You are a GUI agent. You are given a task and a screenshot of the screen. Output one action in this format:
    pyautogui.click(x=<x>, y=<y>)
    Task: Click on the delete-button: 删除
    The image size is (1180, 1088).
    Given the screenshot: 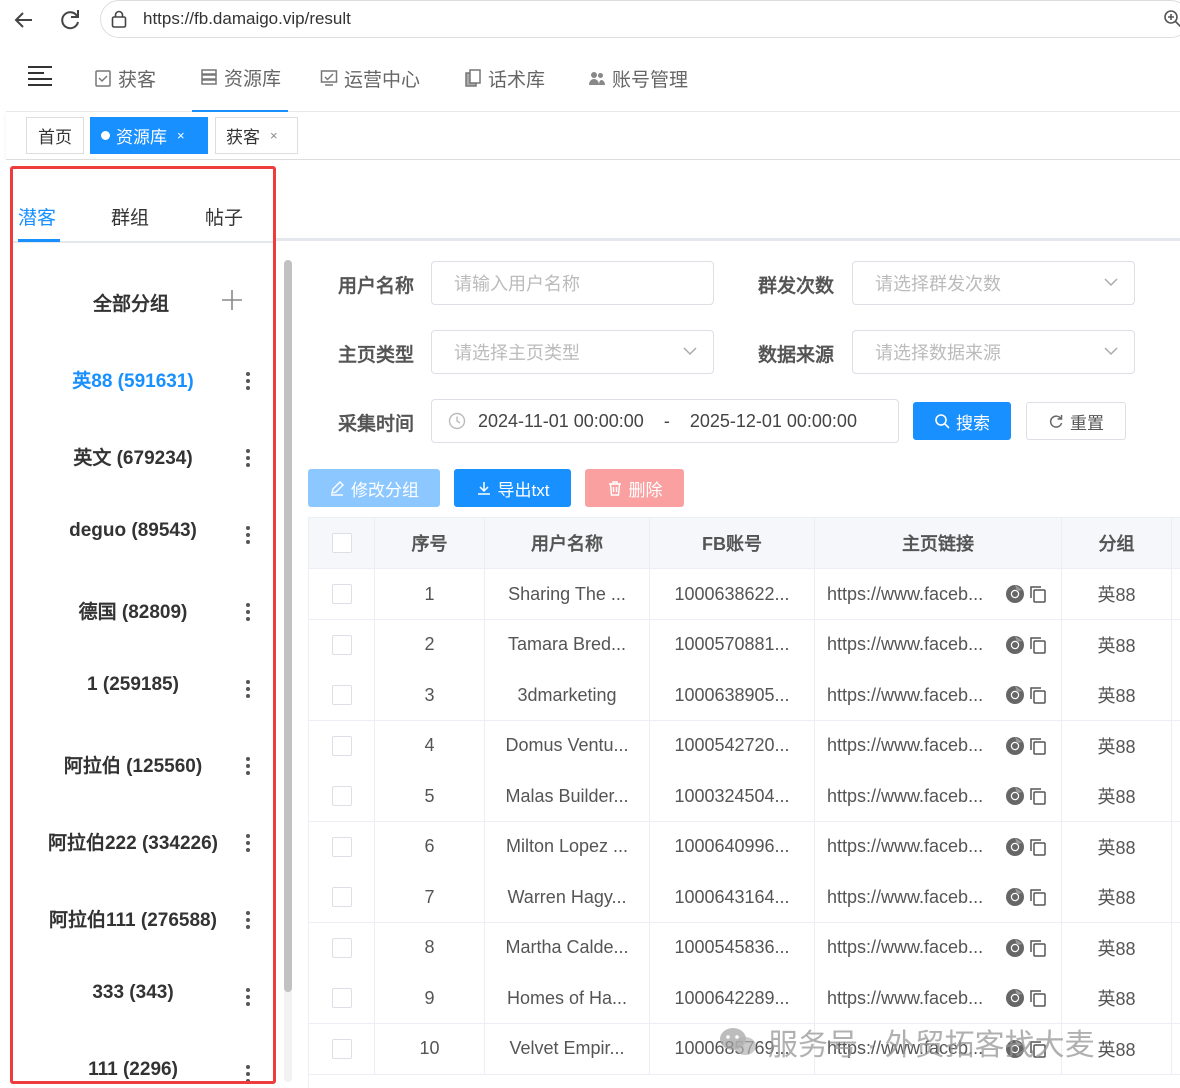 What is the action you would take?
    pyautogui.click(x=634, y=488)
    